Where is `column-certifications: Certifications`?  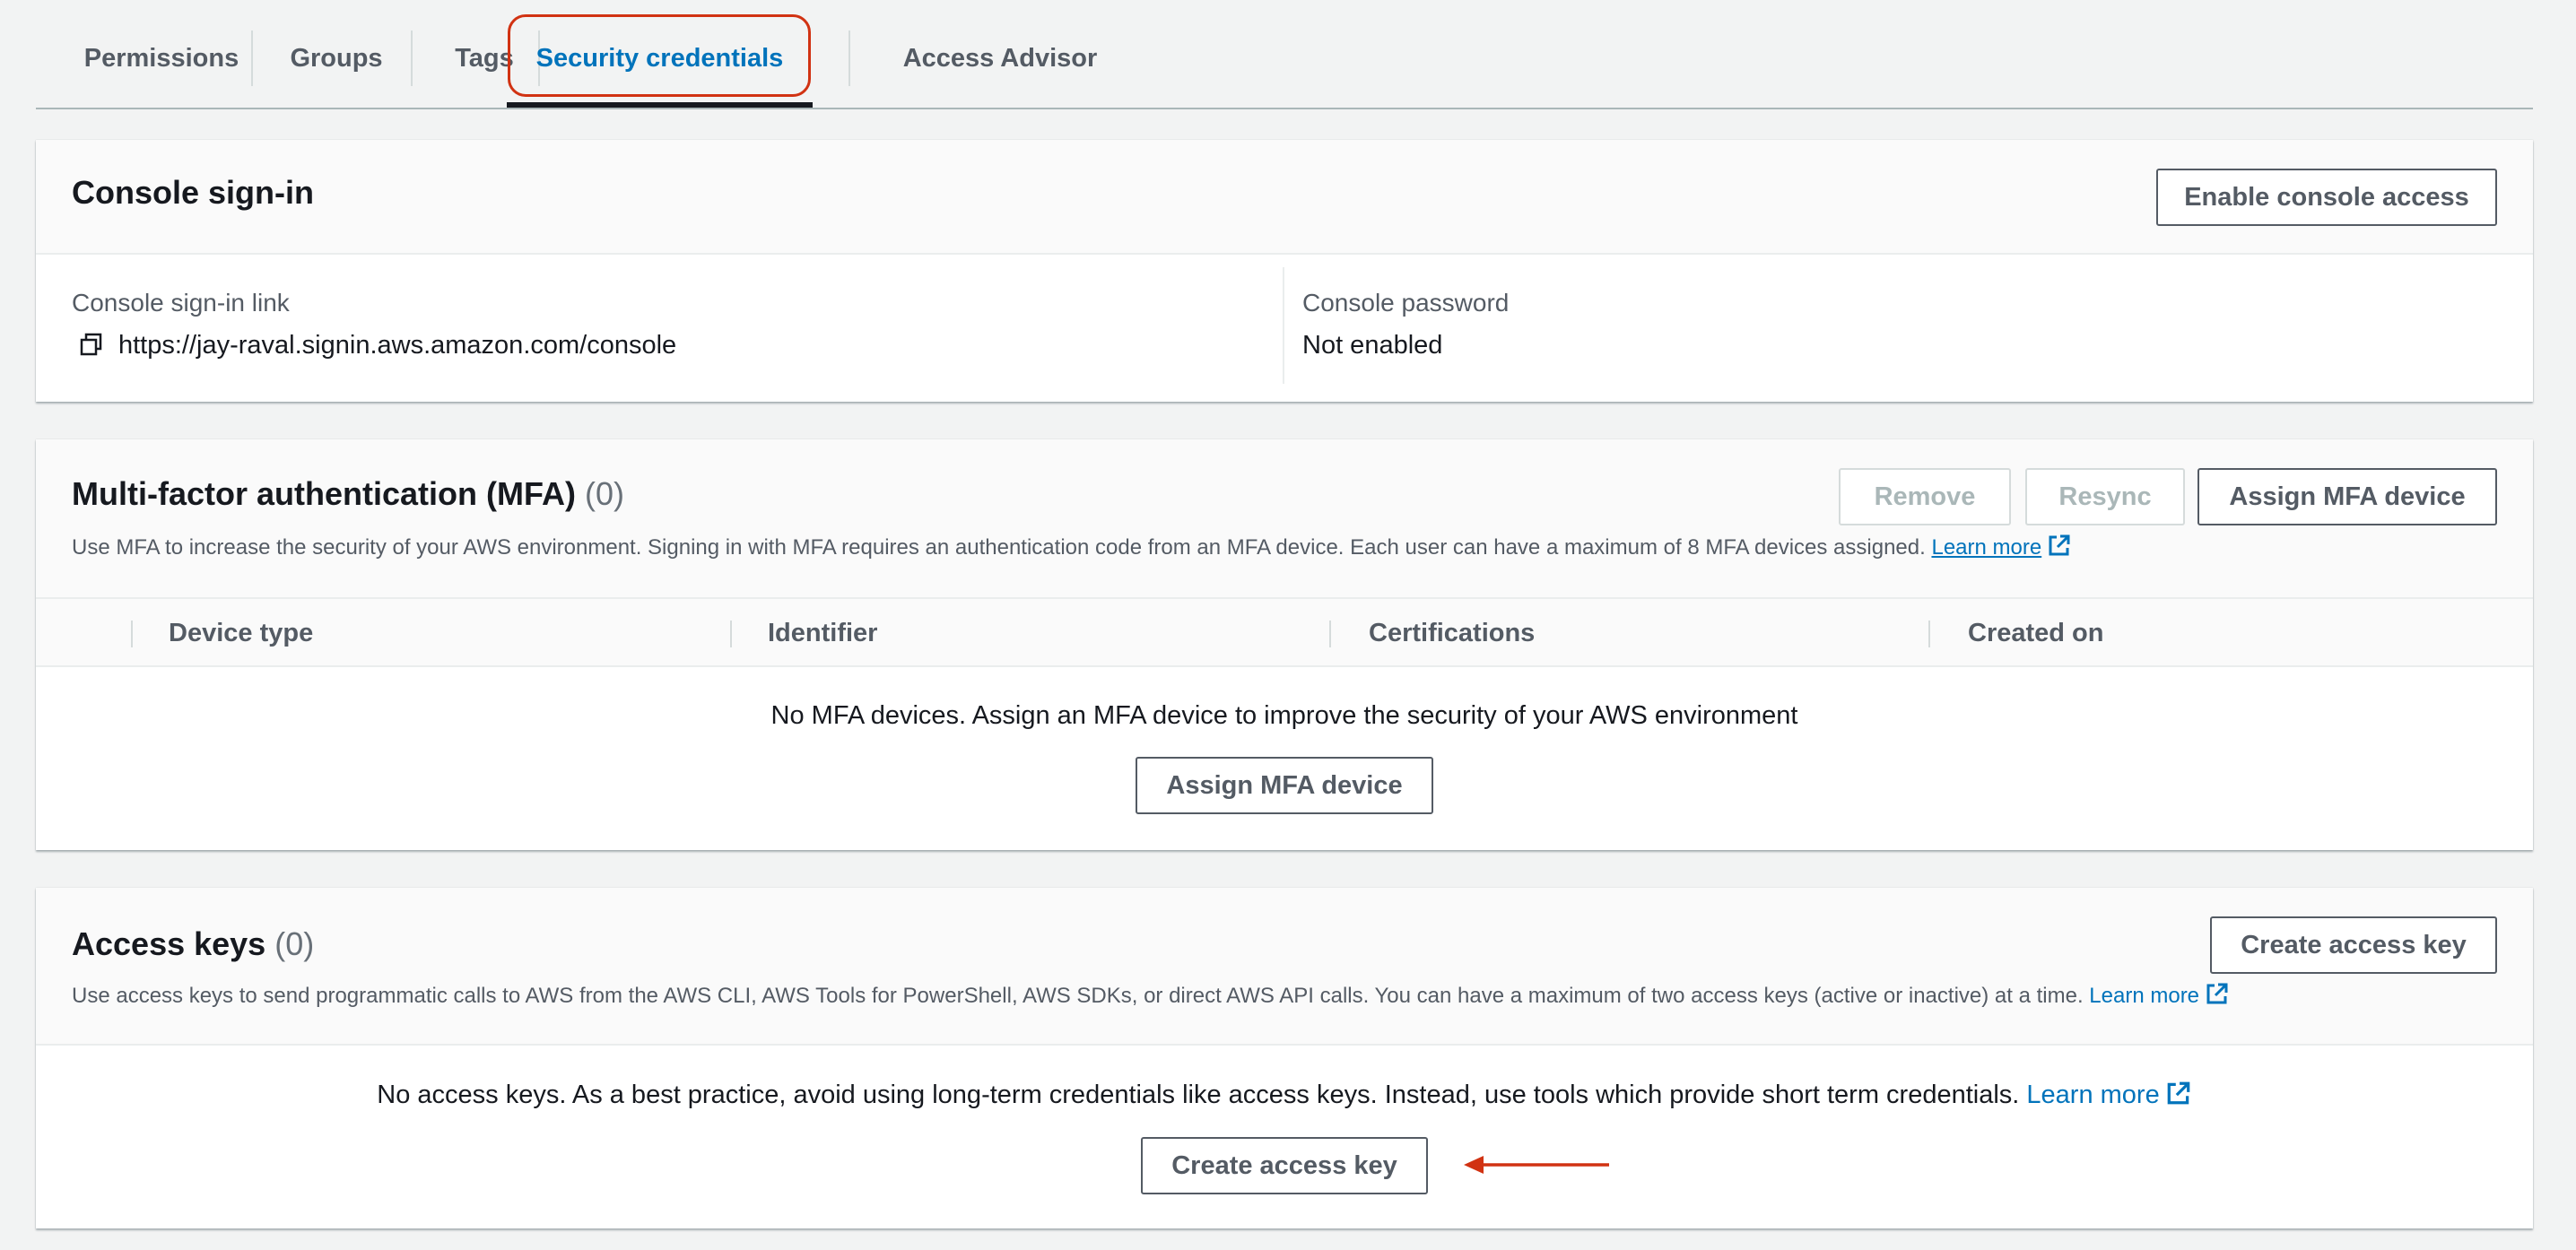 column-certifications: Certifications is located at coordinates (1452, 633).